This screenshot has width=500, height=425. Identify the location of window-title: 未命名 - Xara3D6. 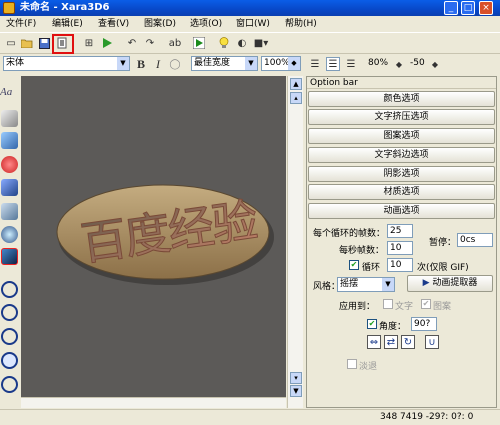
(65, 7).